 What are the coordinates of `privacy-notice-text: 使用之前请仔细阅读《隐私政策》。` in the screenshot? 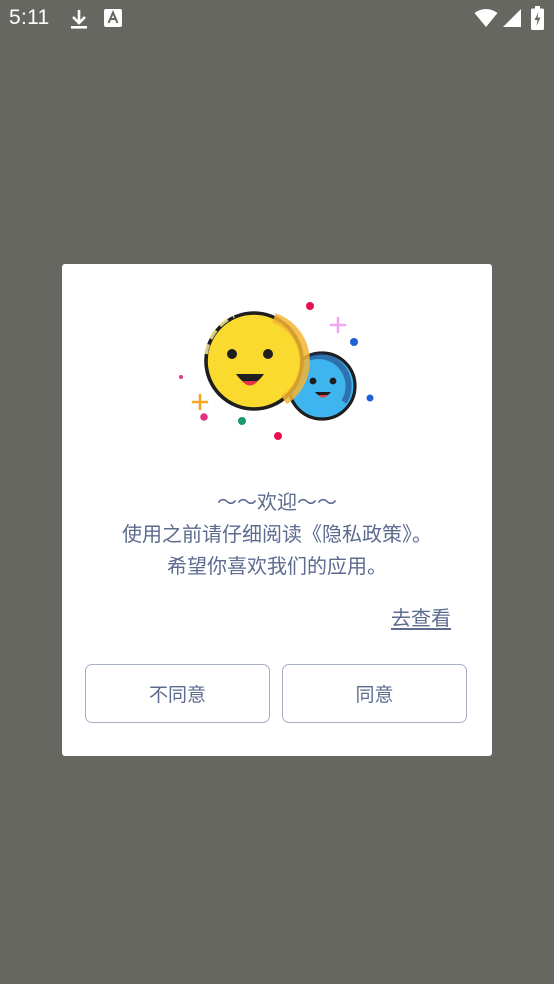 It's located at (277, 534).